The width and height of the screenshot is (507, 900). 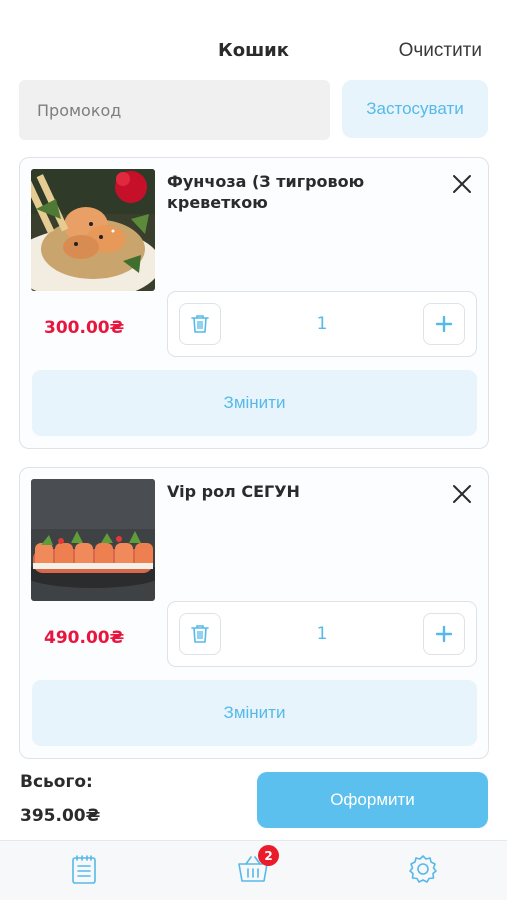 I want to click on apply-promo-button: Застосувати, so click(x=415, y=109).